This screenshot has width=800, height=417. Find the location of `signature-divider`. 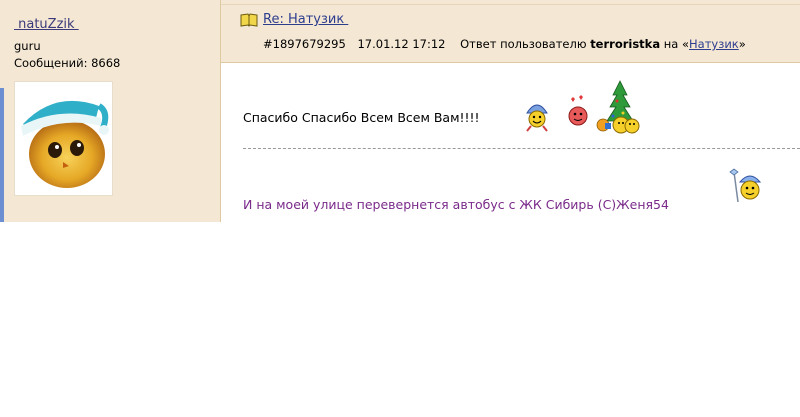

signature-divider is located at coordinates (521, 148).